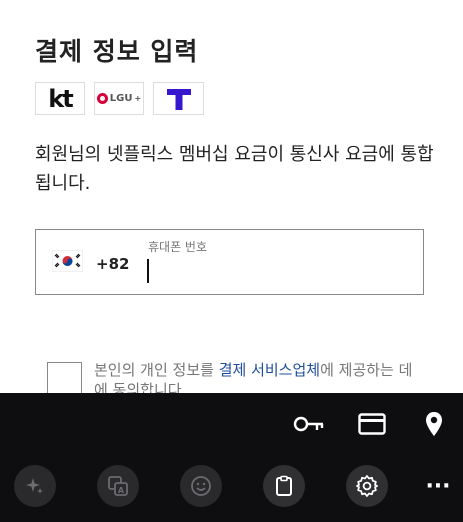 The height and width of the screenshot is (522, 463). I want to click on skt-t-icon, so click(178, 99).